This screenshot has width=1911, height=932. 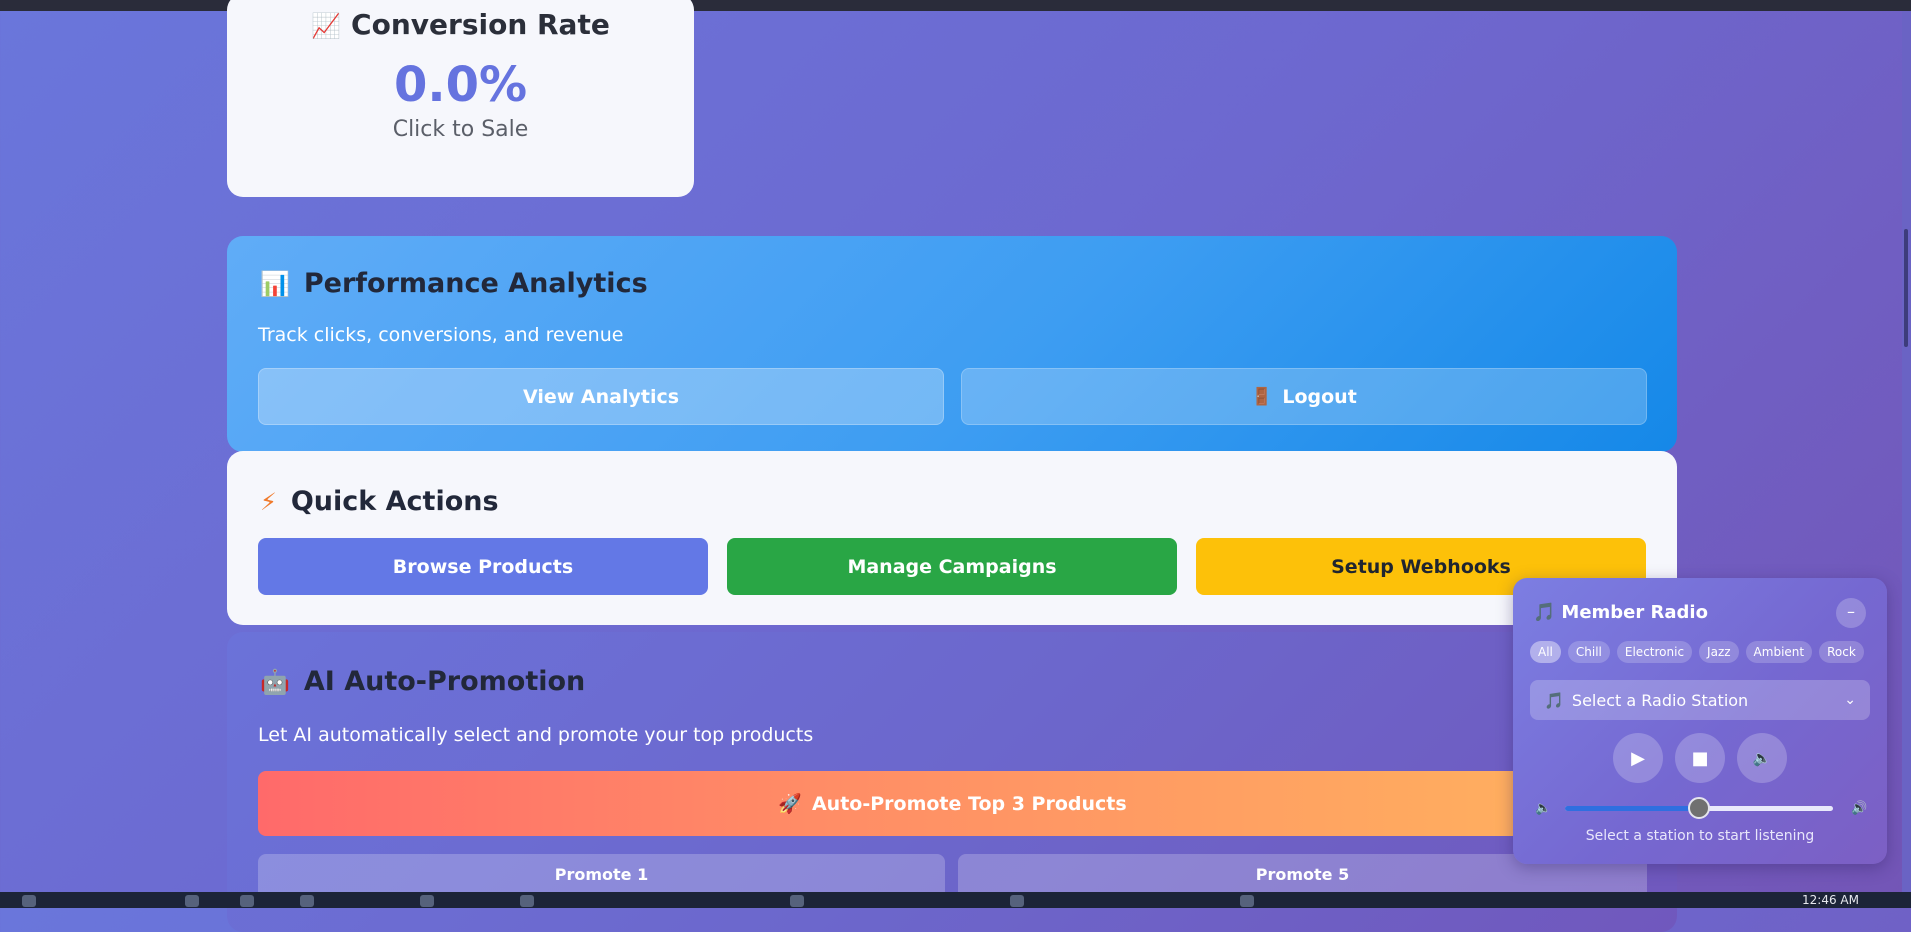 What do you see at coordinates (1632, 808) in the screenshot?
I see `volume-slider-fill` at bounding box center [1632, 808].